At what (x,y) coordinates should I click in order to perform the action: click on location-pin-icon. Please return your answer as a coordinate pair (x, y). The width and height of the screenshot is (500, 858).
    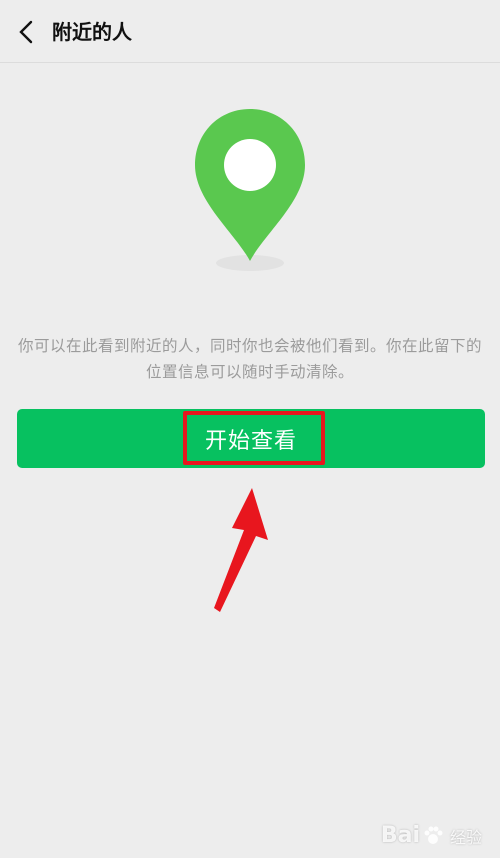
    Looking at the image, I should click on (250, 190).